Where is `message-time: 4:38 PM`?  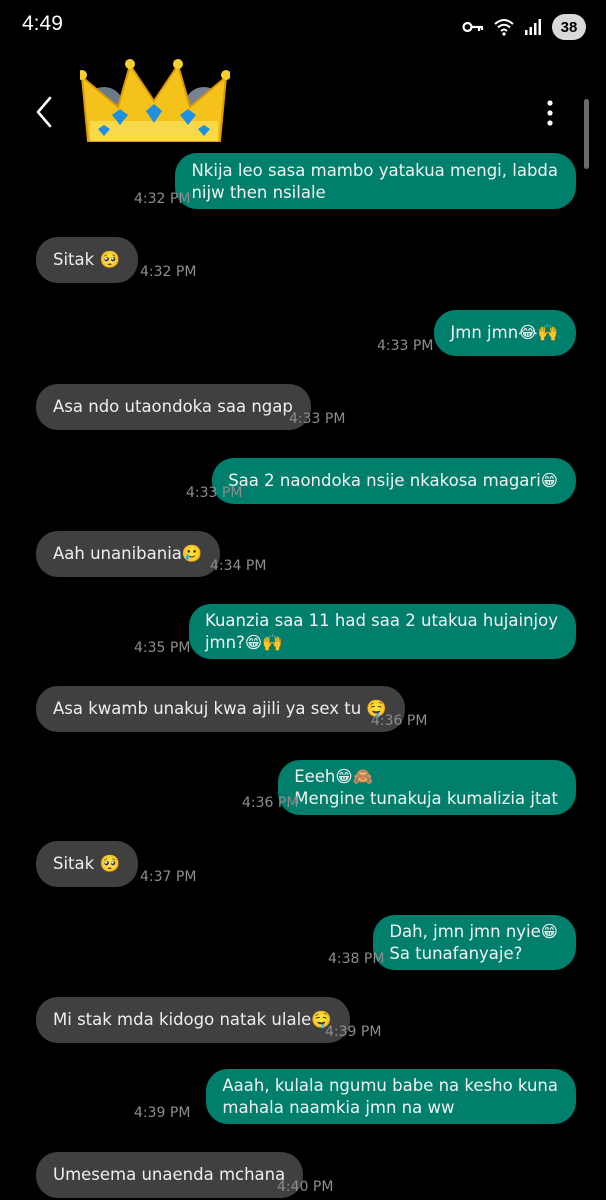
message-time: 4:38 PM is located at coordinates (356, 959).